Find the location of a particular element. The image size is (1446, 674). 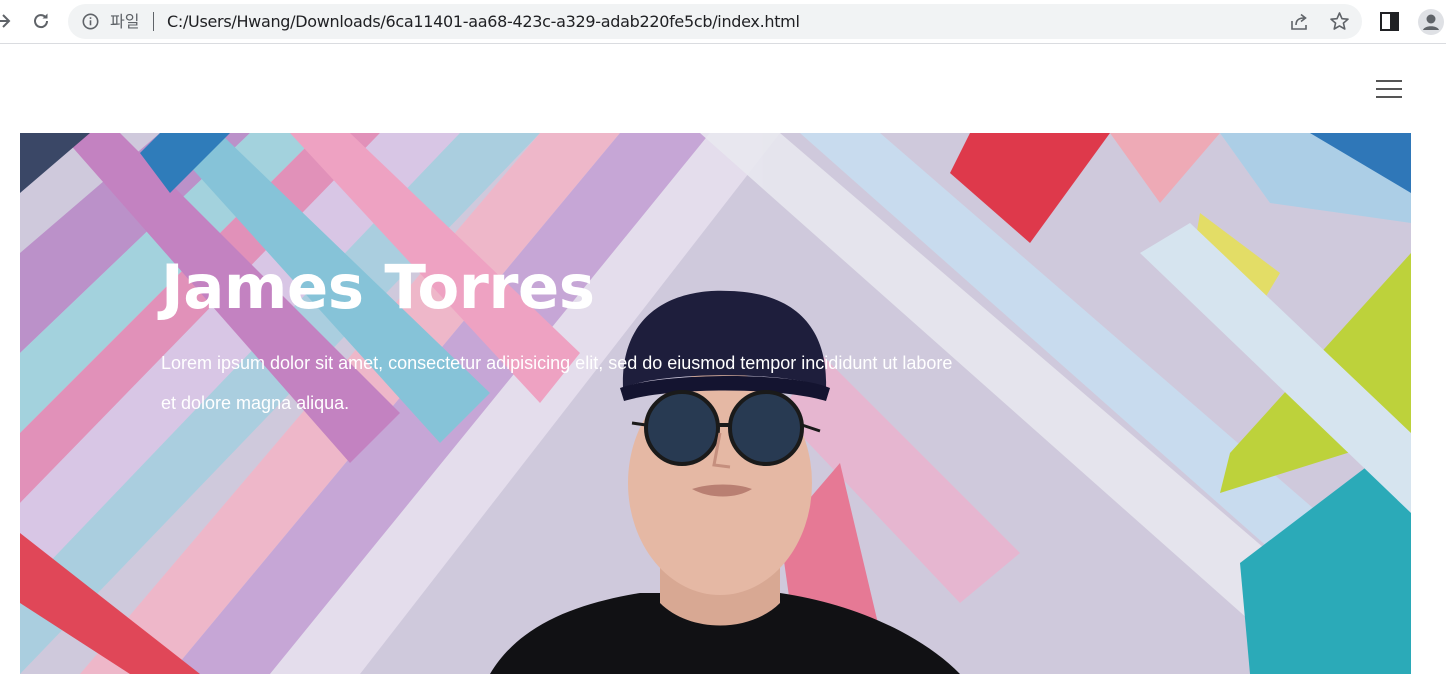

reload-icon is located at coordinates (41, 21).